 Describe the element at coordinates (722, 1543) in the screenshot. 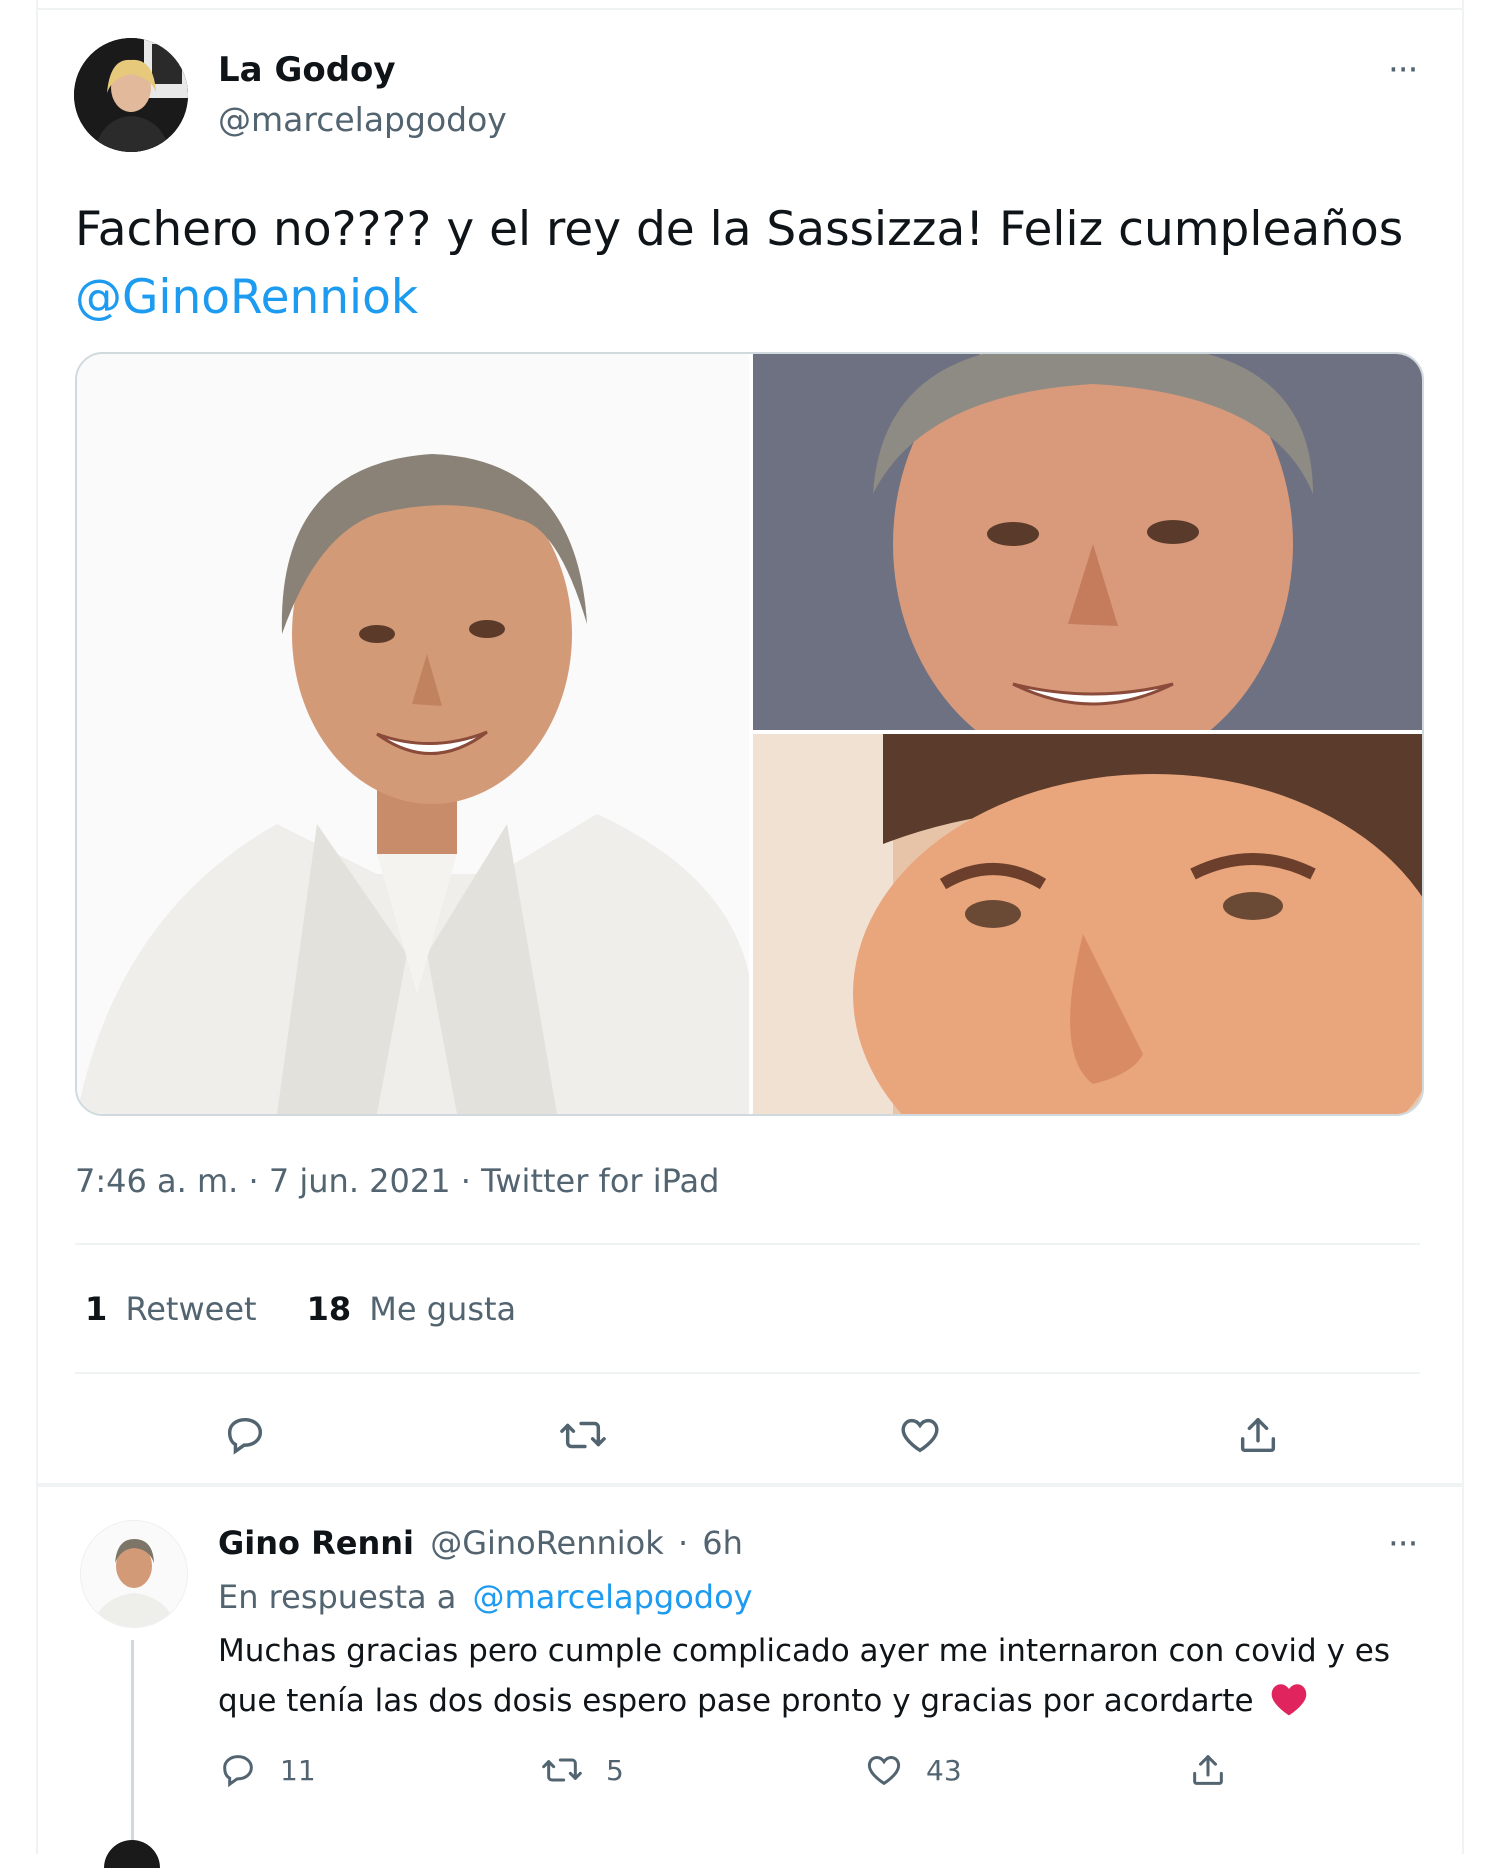

I see `reply-time: 6h` at that location.